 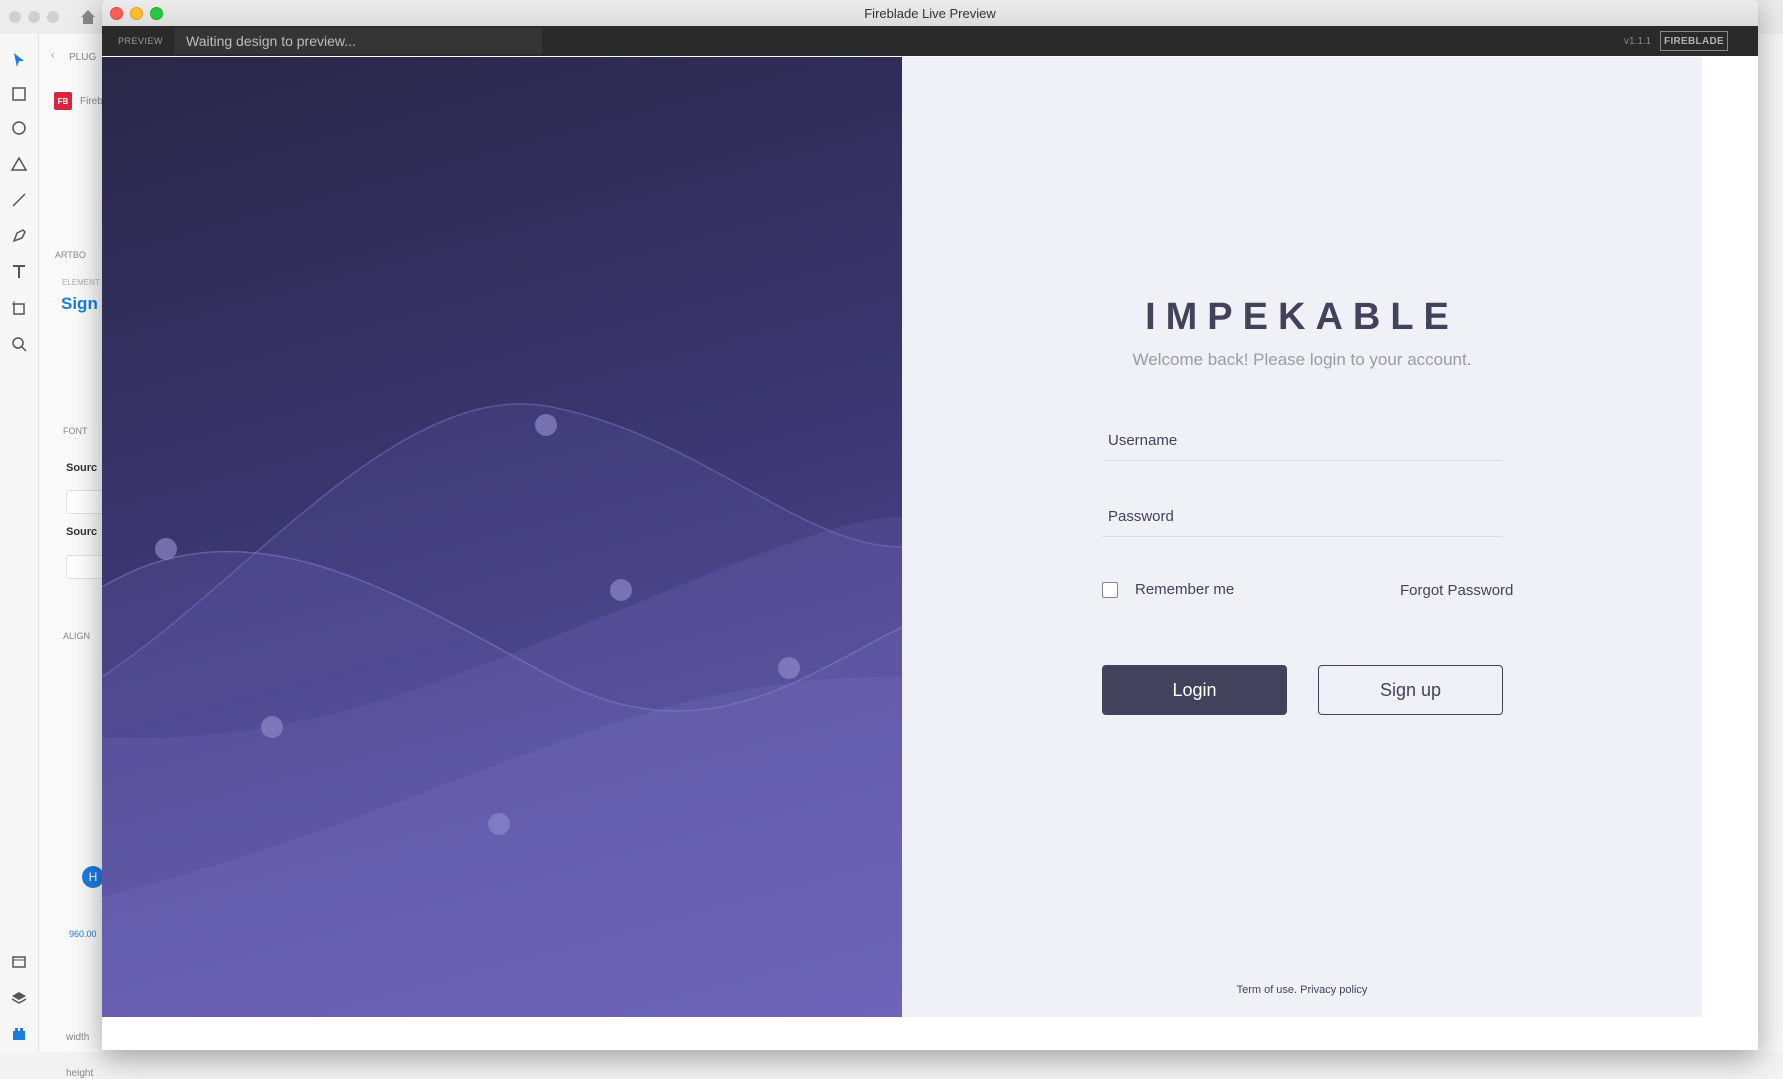 I want to click on window-titlebar: Fireblade Live Preview, so click(x=930, y=13).